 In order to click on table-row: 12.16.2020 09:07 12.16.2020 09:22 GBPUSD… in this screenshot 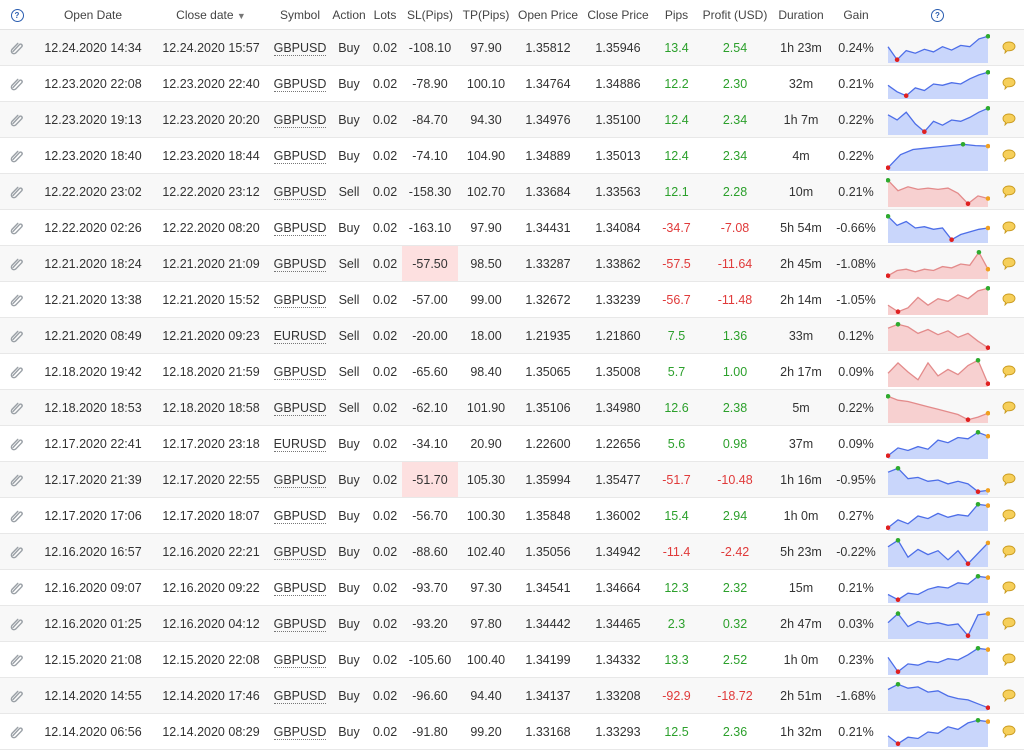, I will do `click(512, 587)`.